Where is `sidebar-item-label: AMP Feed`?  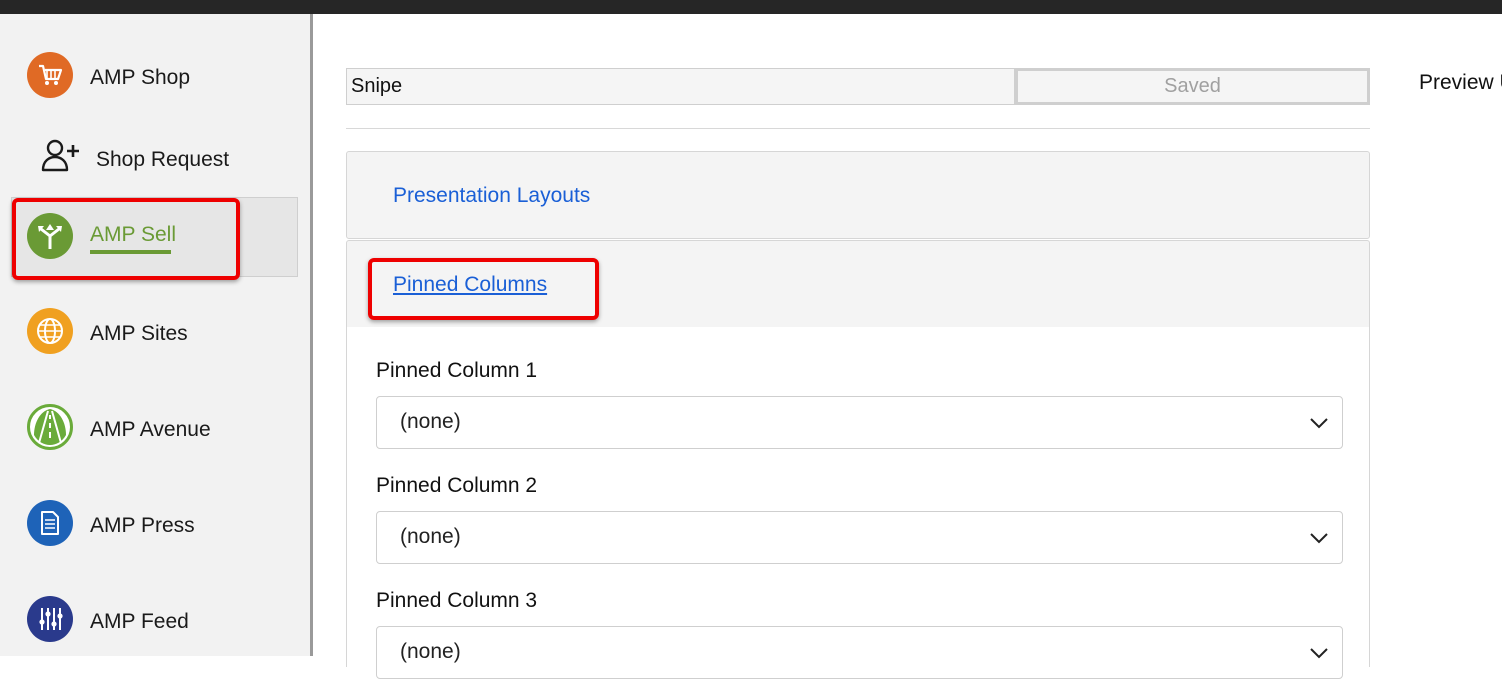 sidebar-item-label: AMP Feed is located at coordinates (139, 621).